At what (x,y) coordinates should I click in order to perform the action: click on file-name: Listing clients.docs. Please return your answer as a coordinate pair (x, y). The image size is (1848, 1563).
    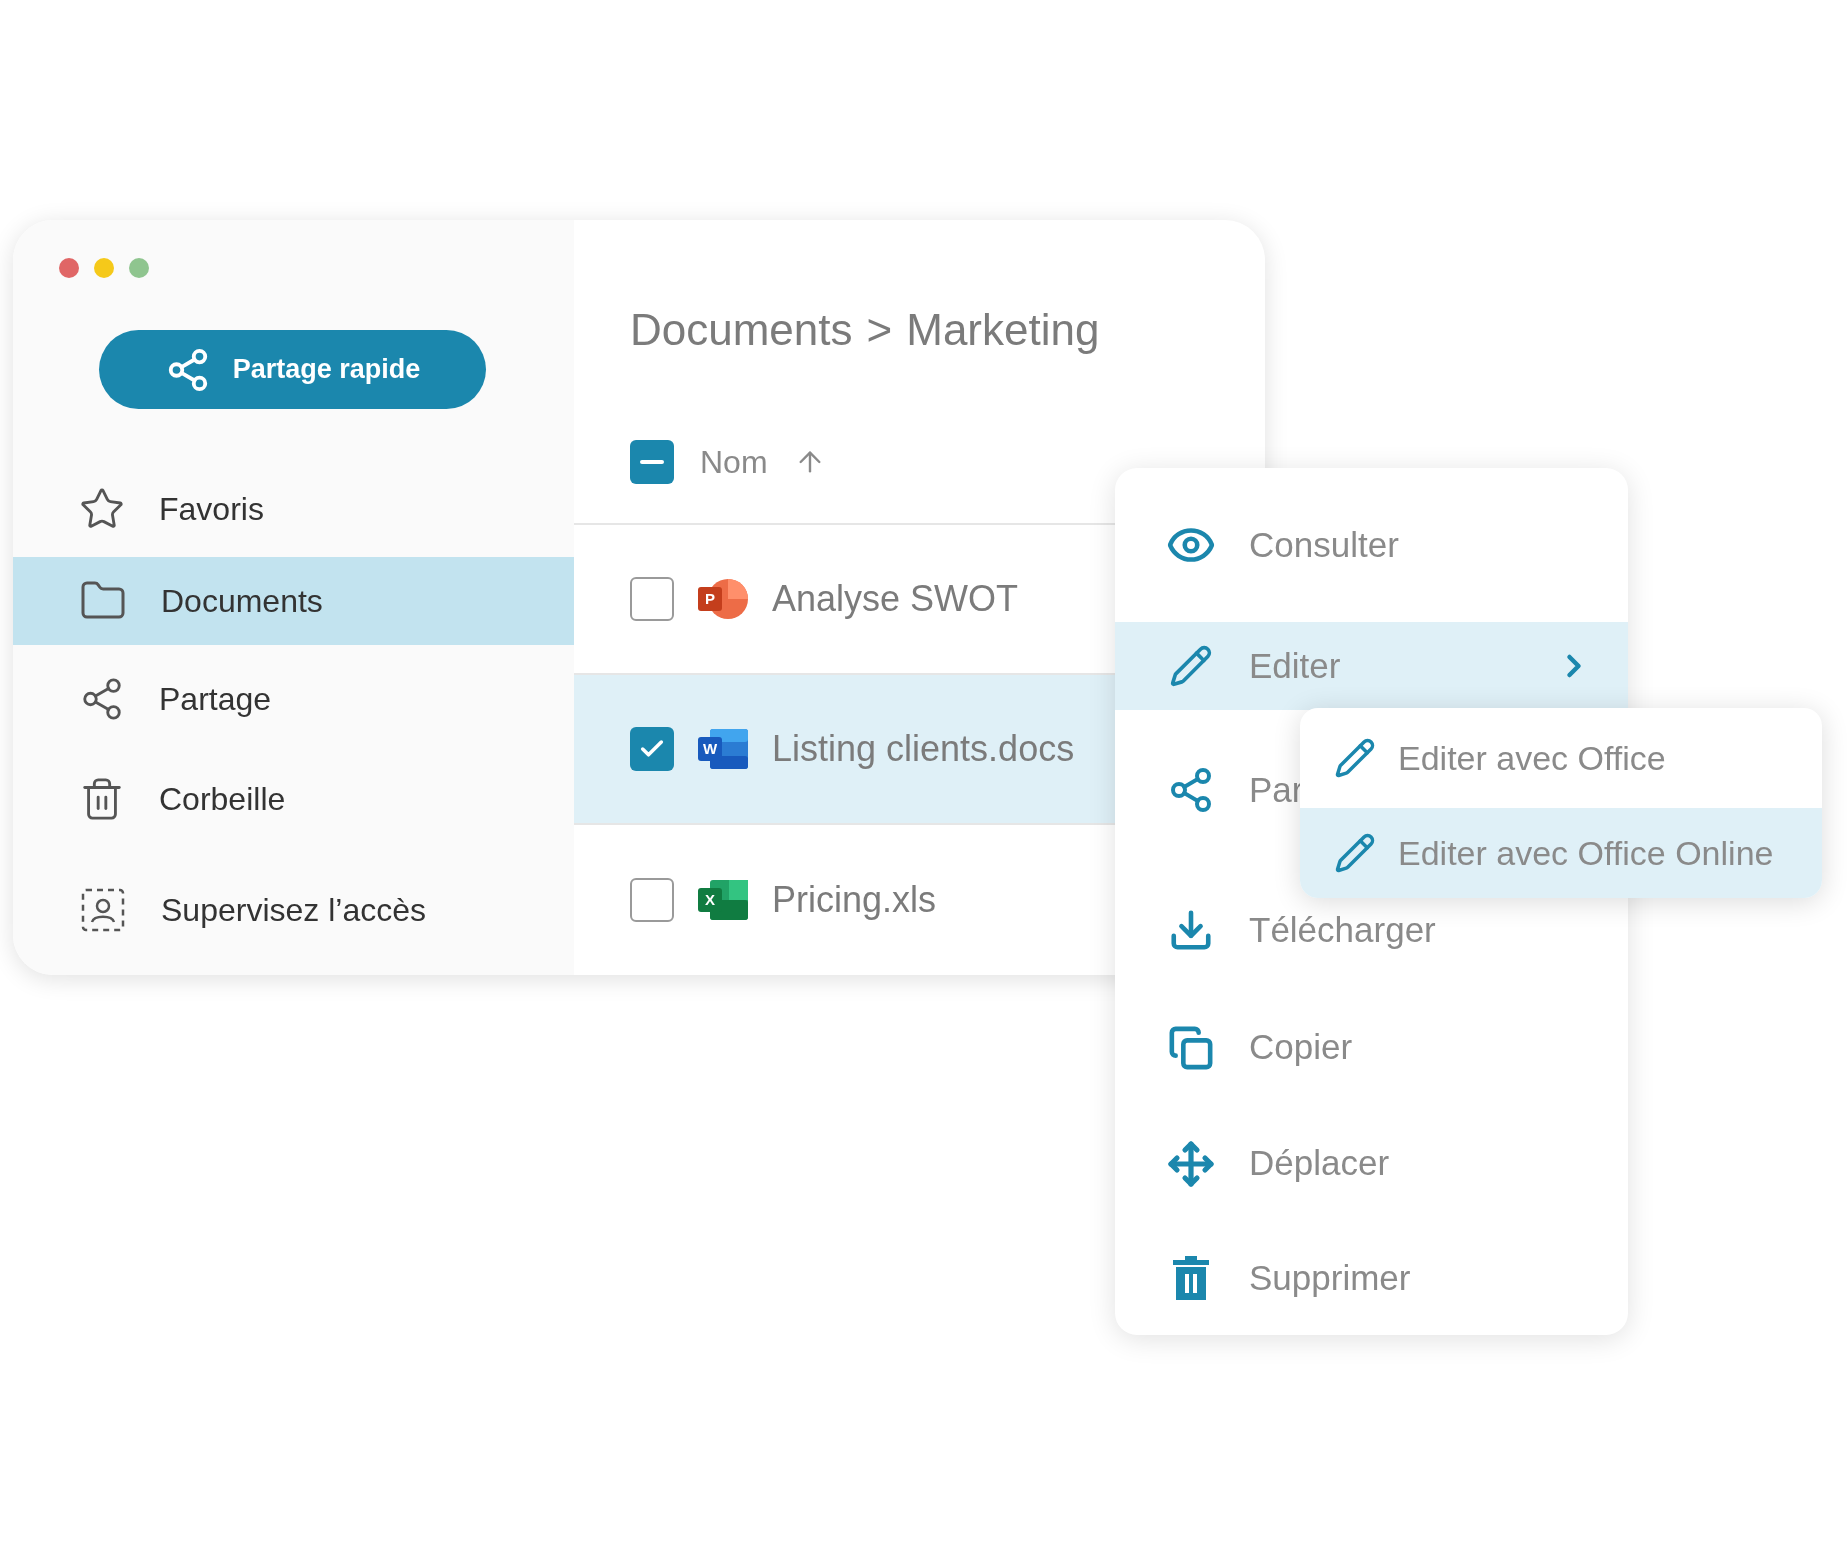
    Looking at the image, I should click on (923, 749).